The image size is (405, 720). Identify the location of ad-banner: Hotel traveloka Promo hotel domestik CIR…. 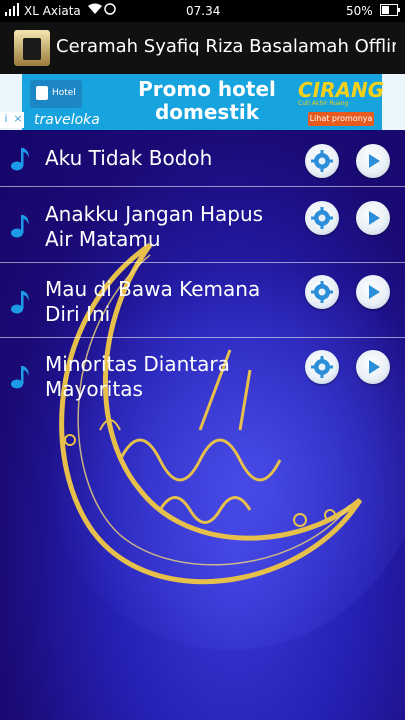
(202, 102).